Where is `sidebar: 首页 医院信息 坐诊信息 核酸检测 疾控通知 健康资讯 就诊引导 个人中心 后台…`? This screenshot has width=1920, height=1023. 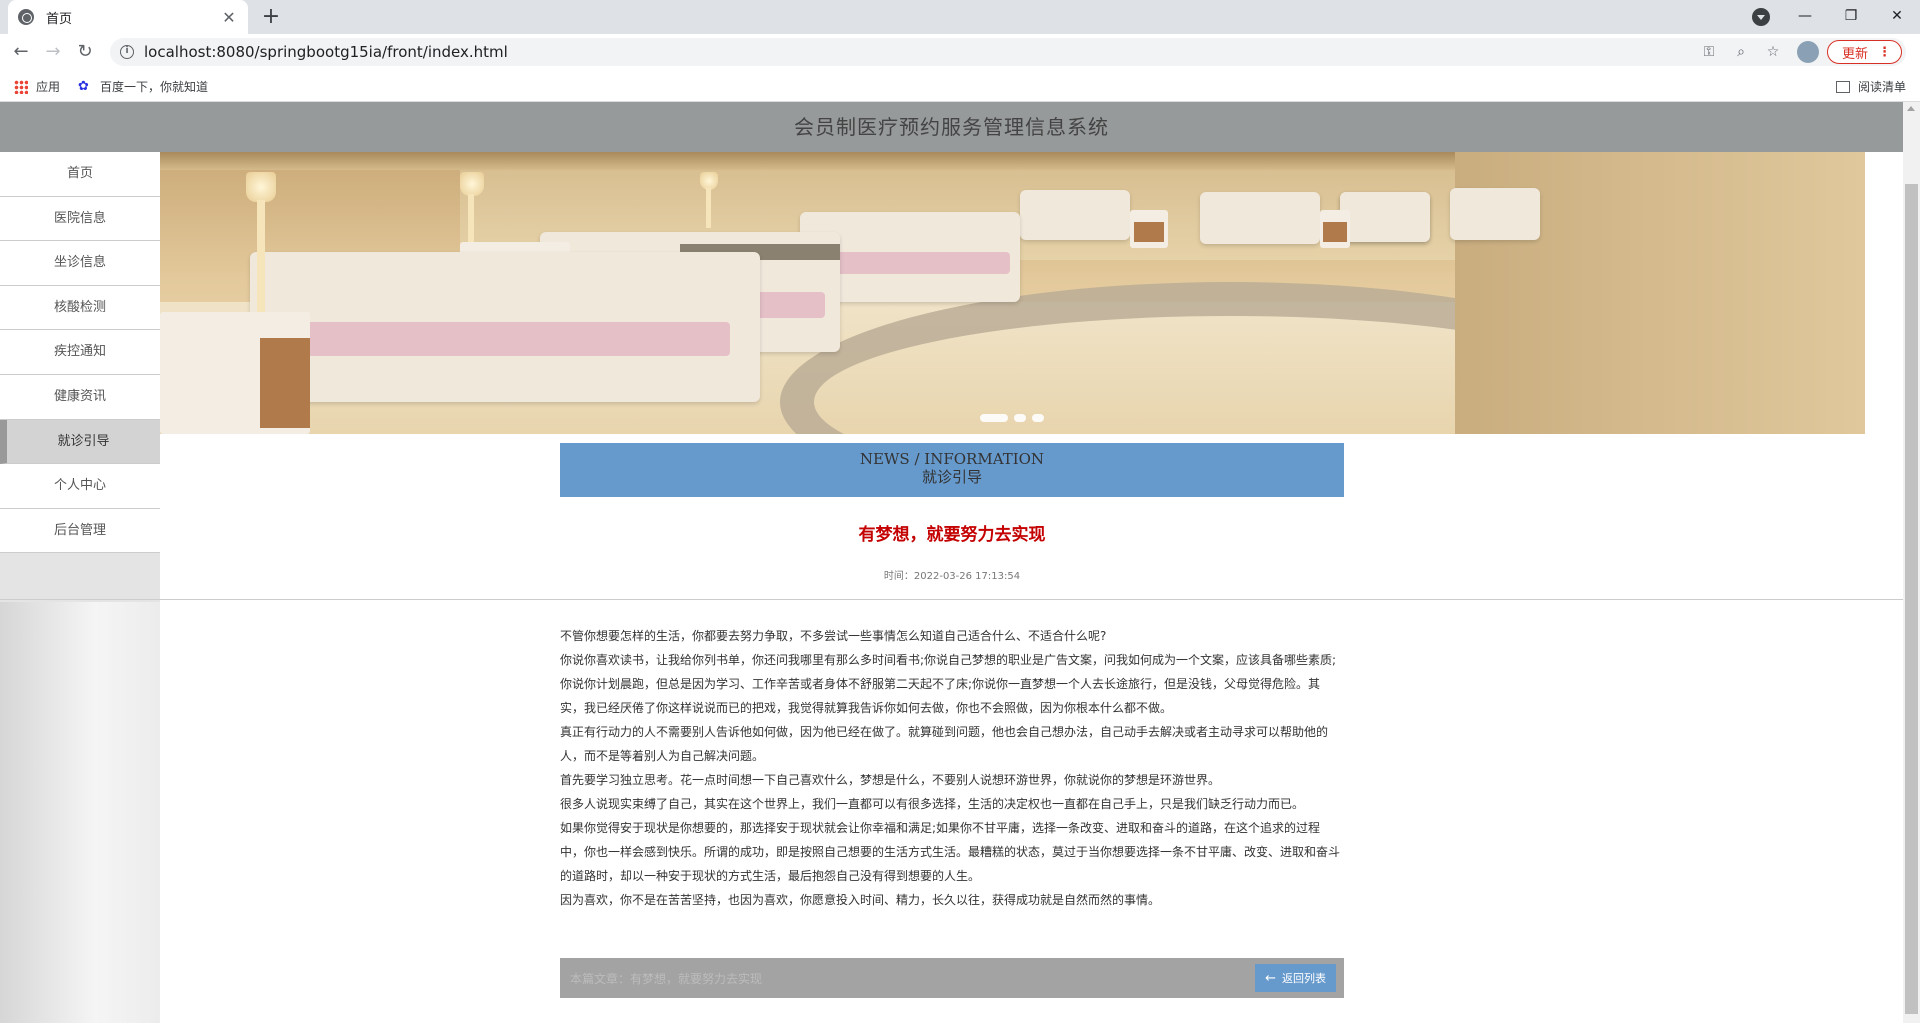
sidebar: 首页 医院信息 坐诊信息 核酸检测 疾控通知 健康资讯 就诊引导 个人中心 后台… is located at coordinates (80, 587).